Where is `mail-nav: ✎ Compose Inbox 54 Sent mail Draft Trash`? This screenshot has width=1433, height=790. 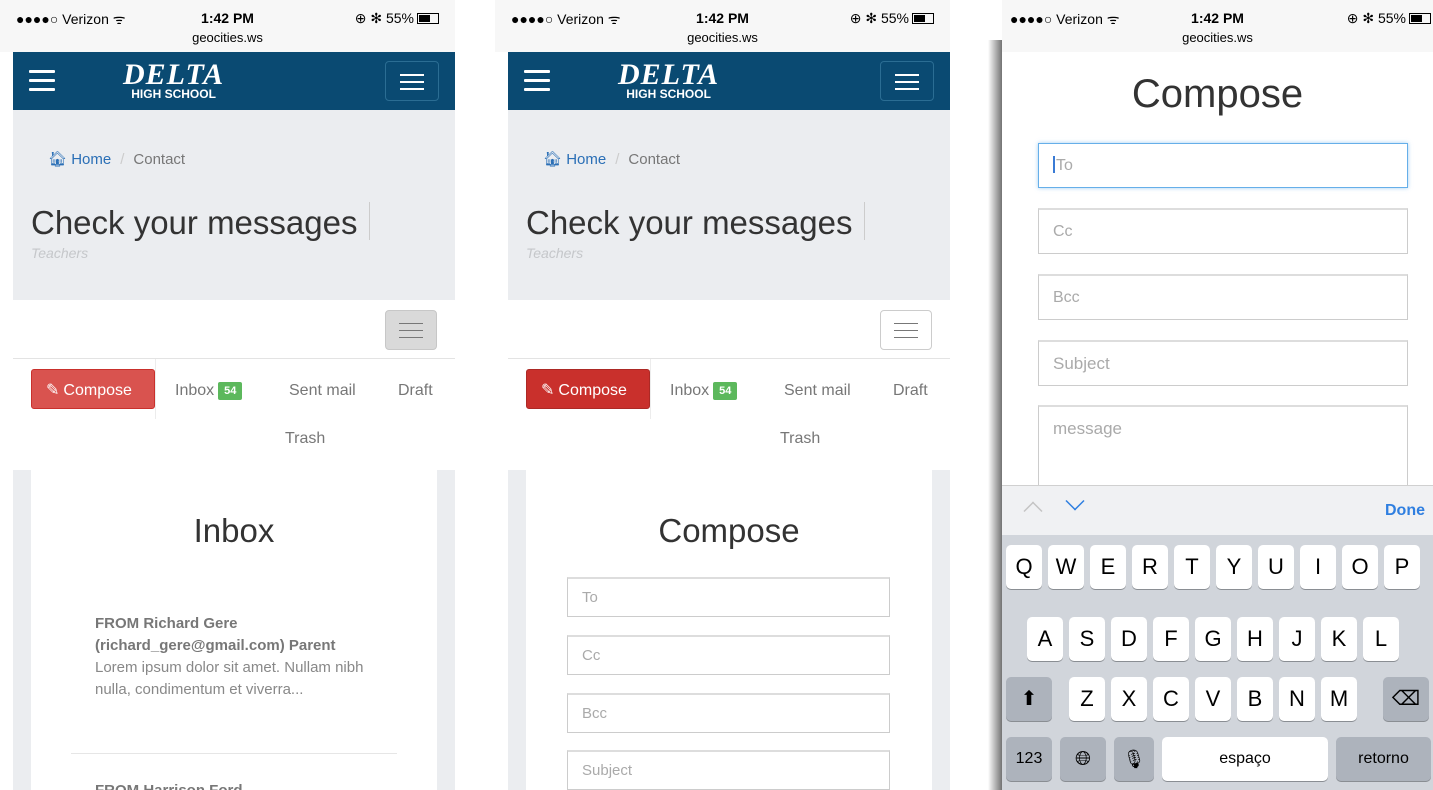
mail-nav: ✎ Compose Inbox 54 Sent mail Draft Trash is located at coordinates (729, 385).